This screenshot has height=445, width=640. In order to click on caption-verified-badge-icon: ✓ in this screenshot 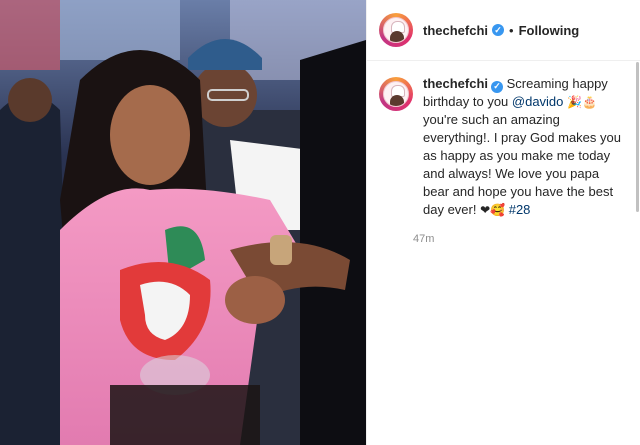, I will do `click(497, 86)`.